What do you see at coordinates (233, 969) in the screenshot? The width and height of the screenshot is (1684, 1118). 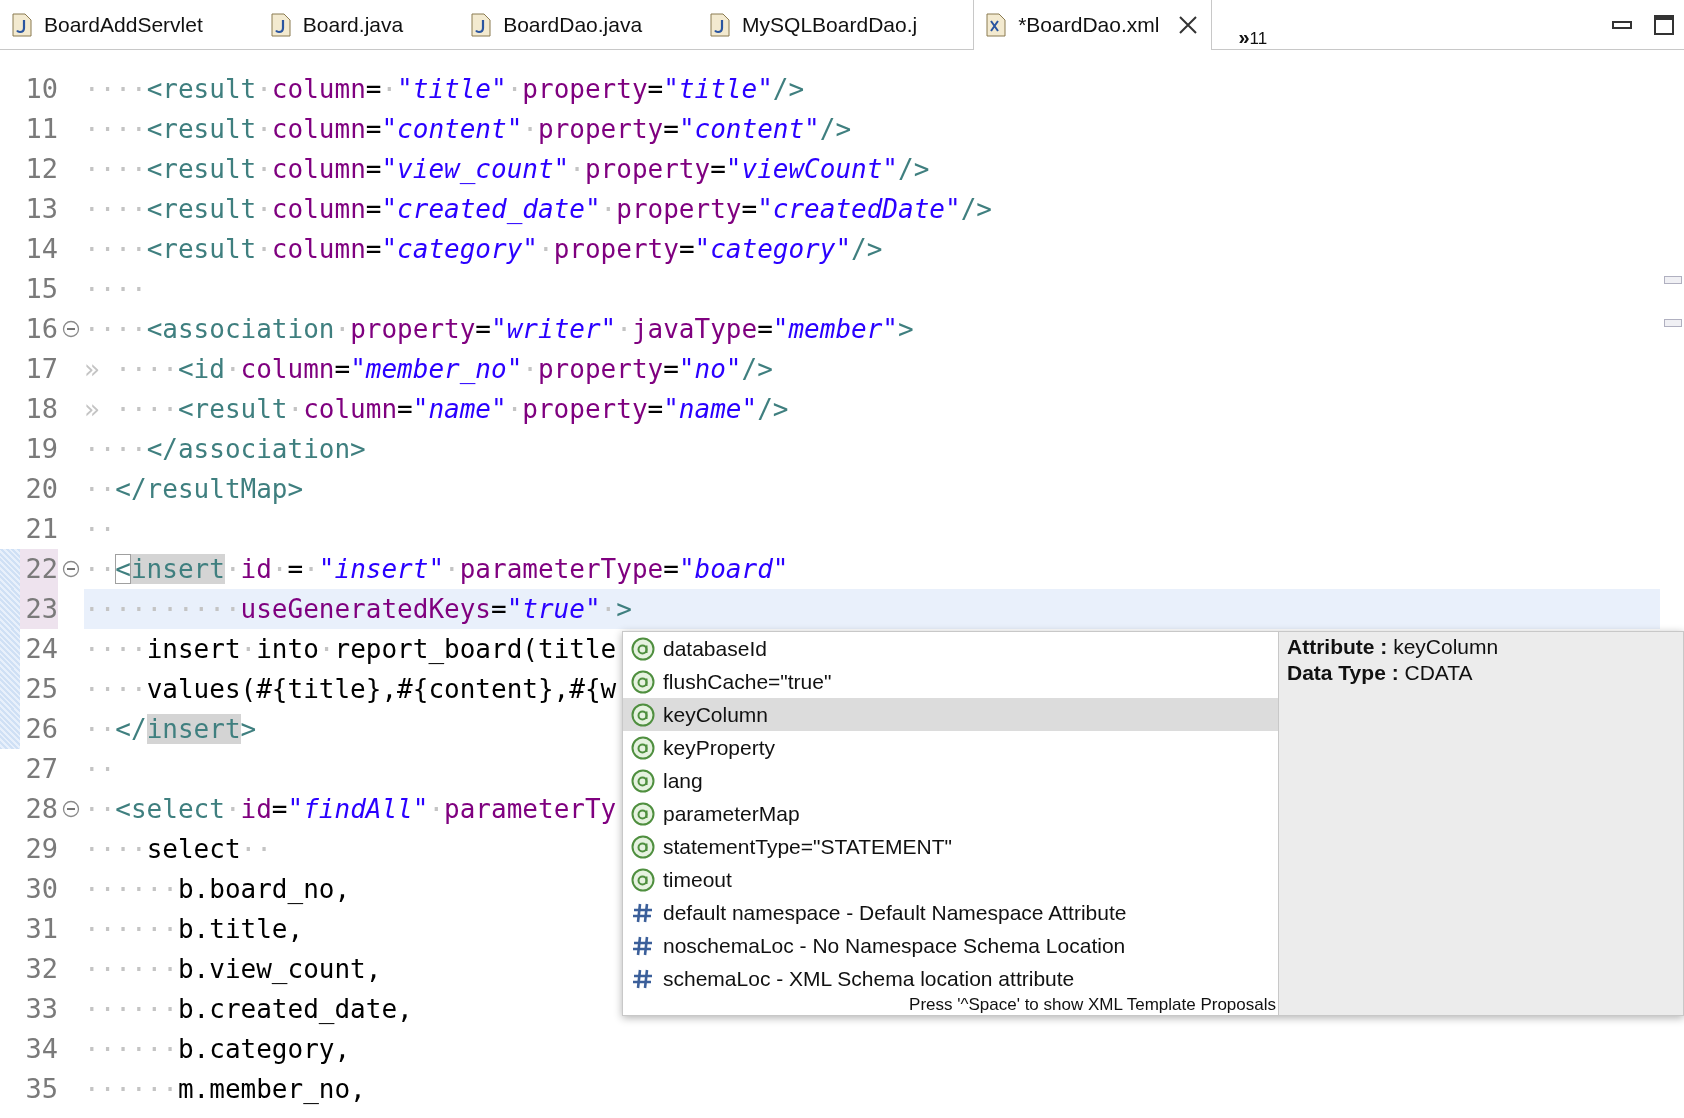 I see `code-line: ······b.view_count,` at bounding box center [233, 969].